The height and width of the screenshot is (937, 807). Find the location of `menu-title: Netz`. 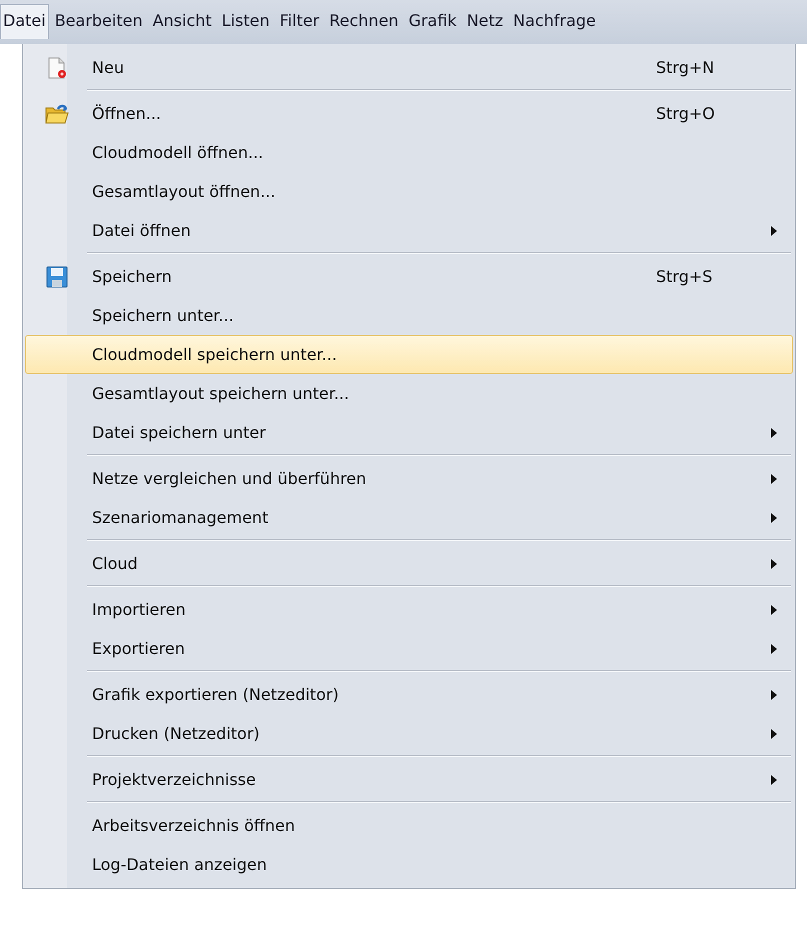

menu-title: Netz is located at coordinates (485, 20).